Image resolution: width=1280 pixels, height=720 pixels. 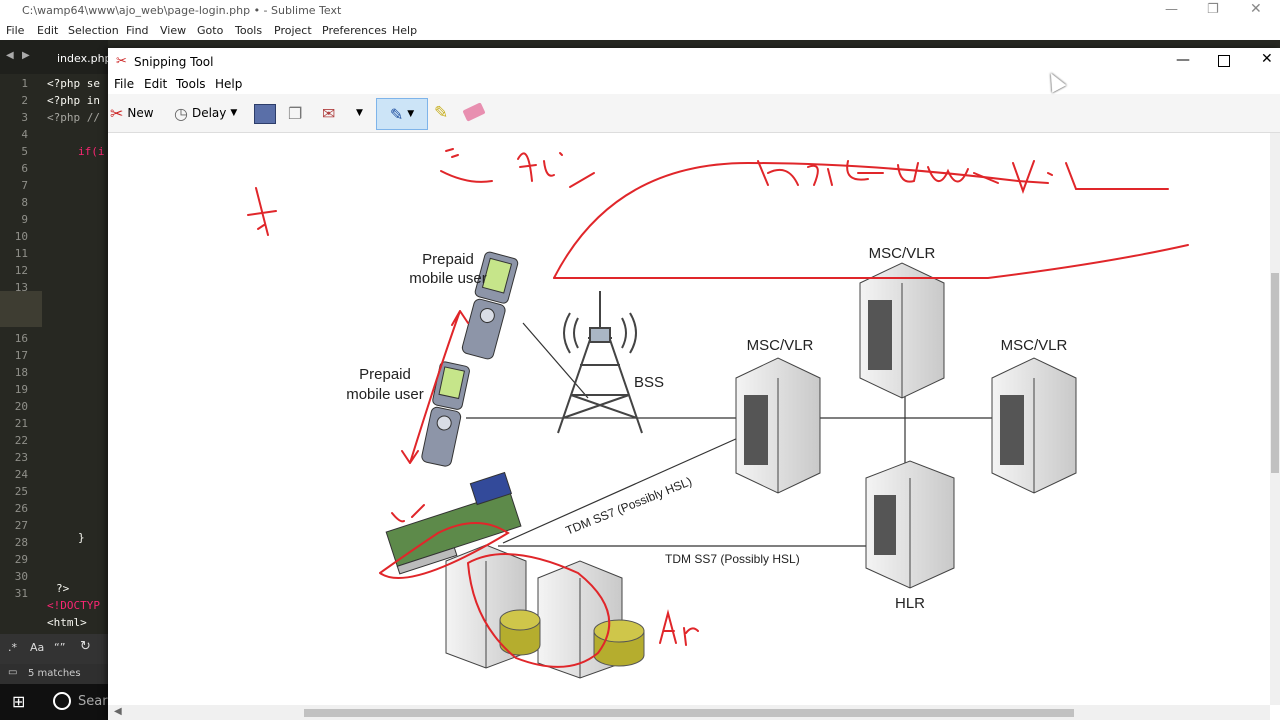 What do you see at coordinates (780, 345) in the screenshot?
I see `msc1-label: MSC/VLR` at bounding box center [780, 345].